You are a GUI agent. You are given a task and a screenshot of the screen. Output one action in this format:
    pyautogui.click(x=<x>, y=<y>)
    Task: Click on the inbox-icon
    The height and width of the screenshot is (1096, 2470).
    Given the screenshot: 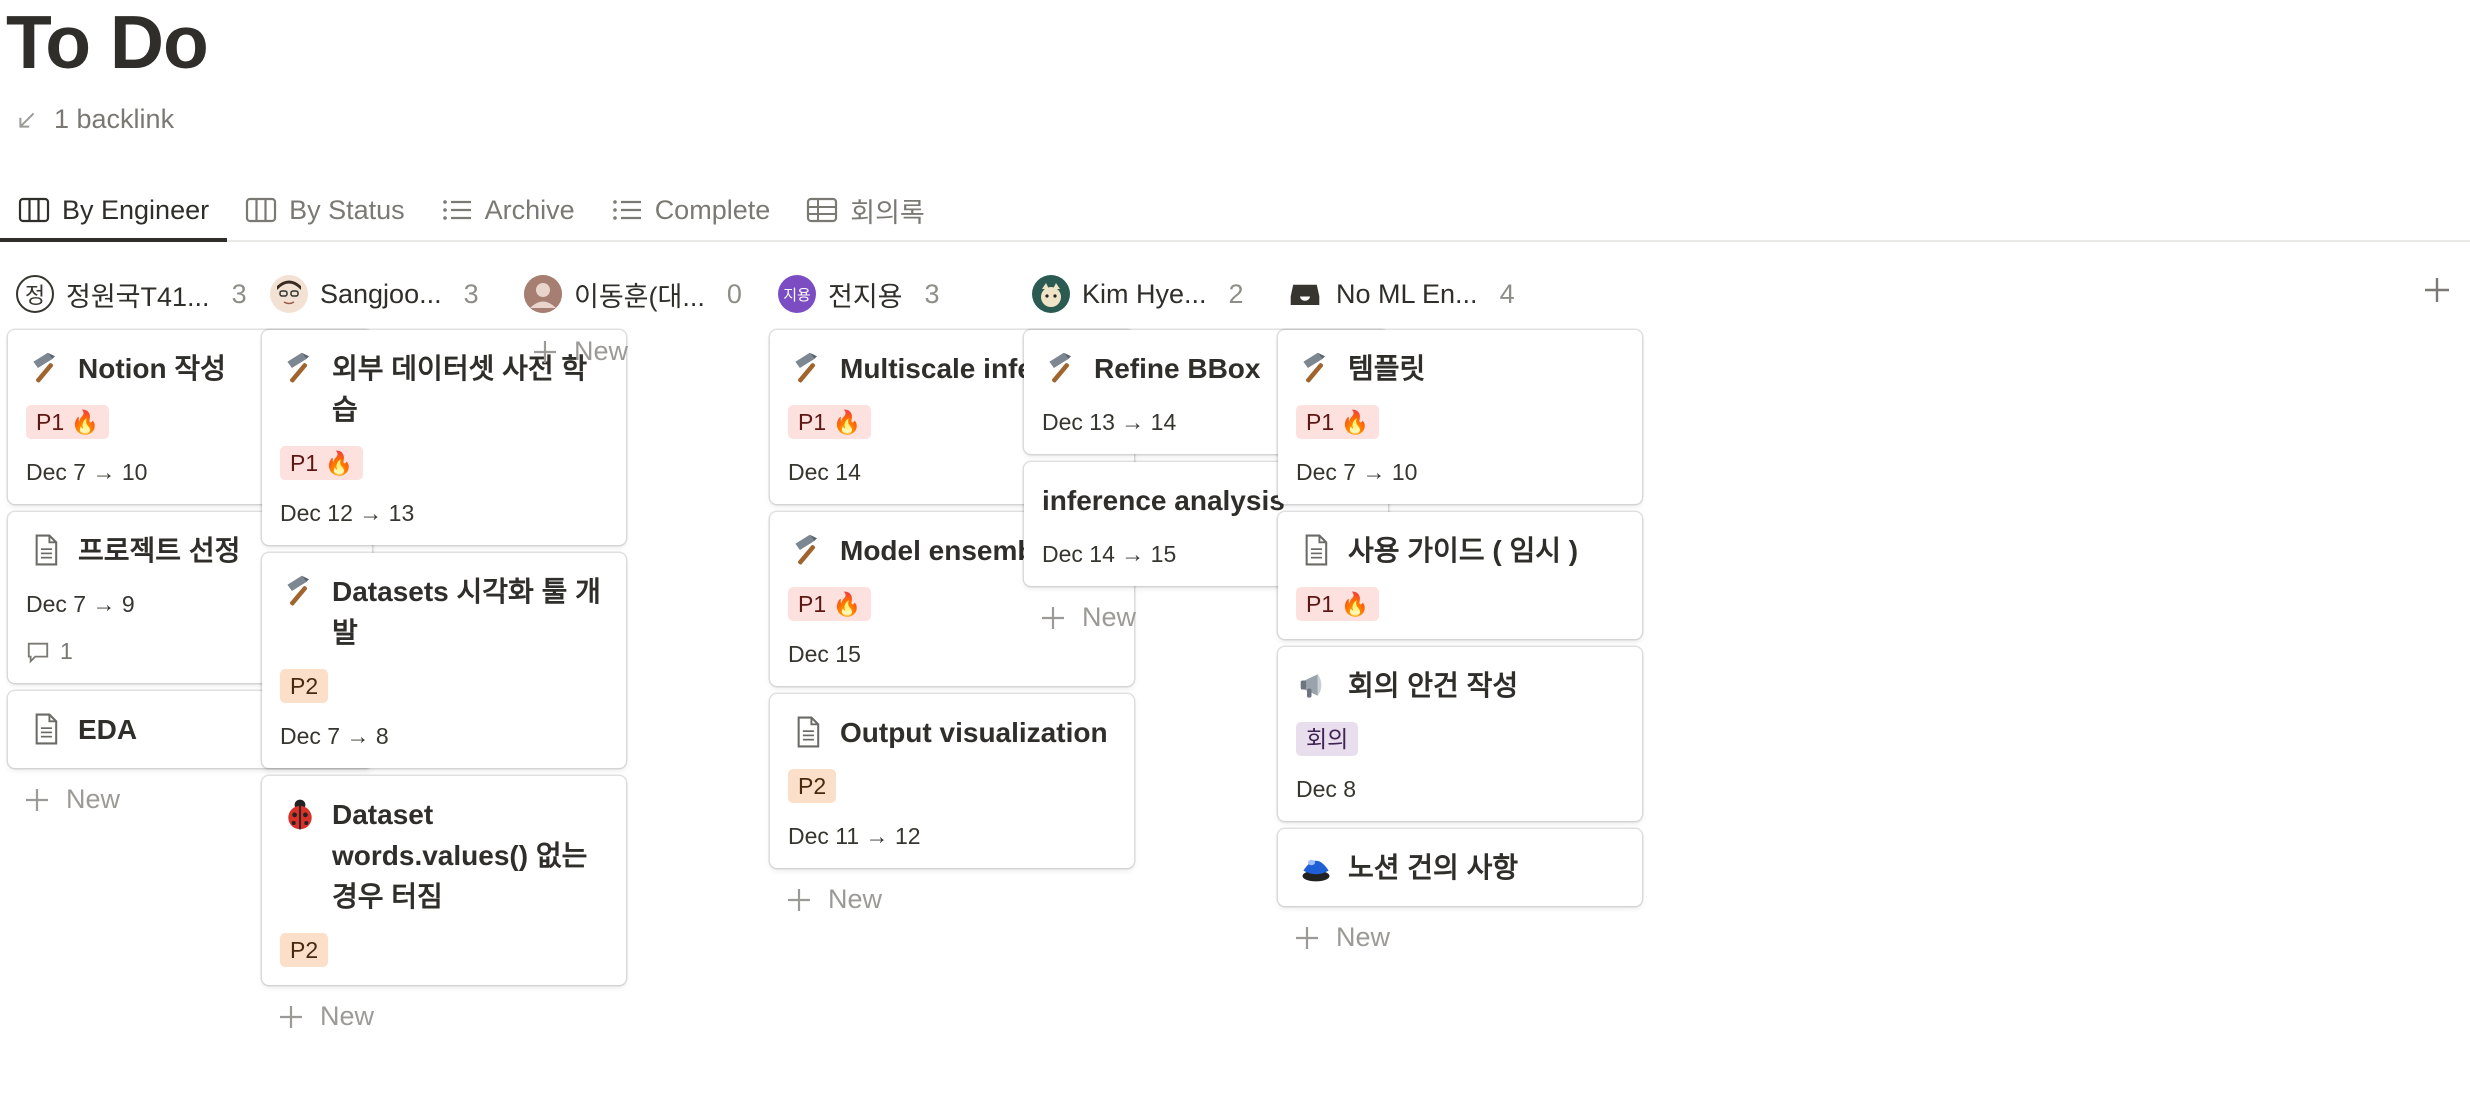 What is the action you would take?
    pyautogui.click(x=1305, y=294)
    